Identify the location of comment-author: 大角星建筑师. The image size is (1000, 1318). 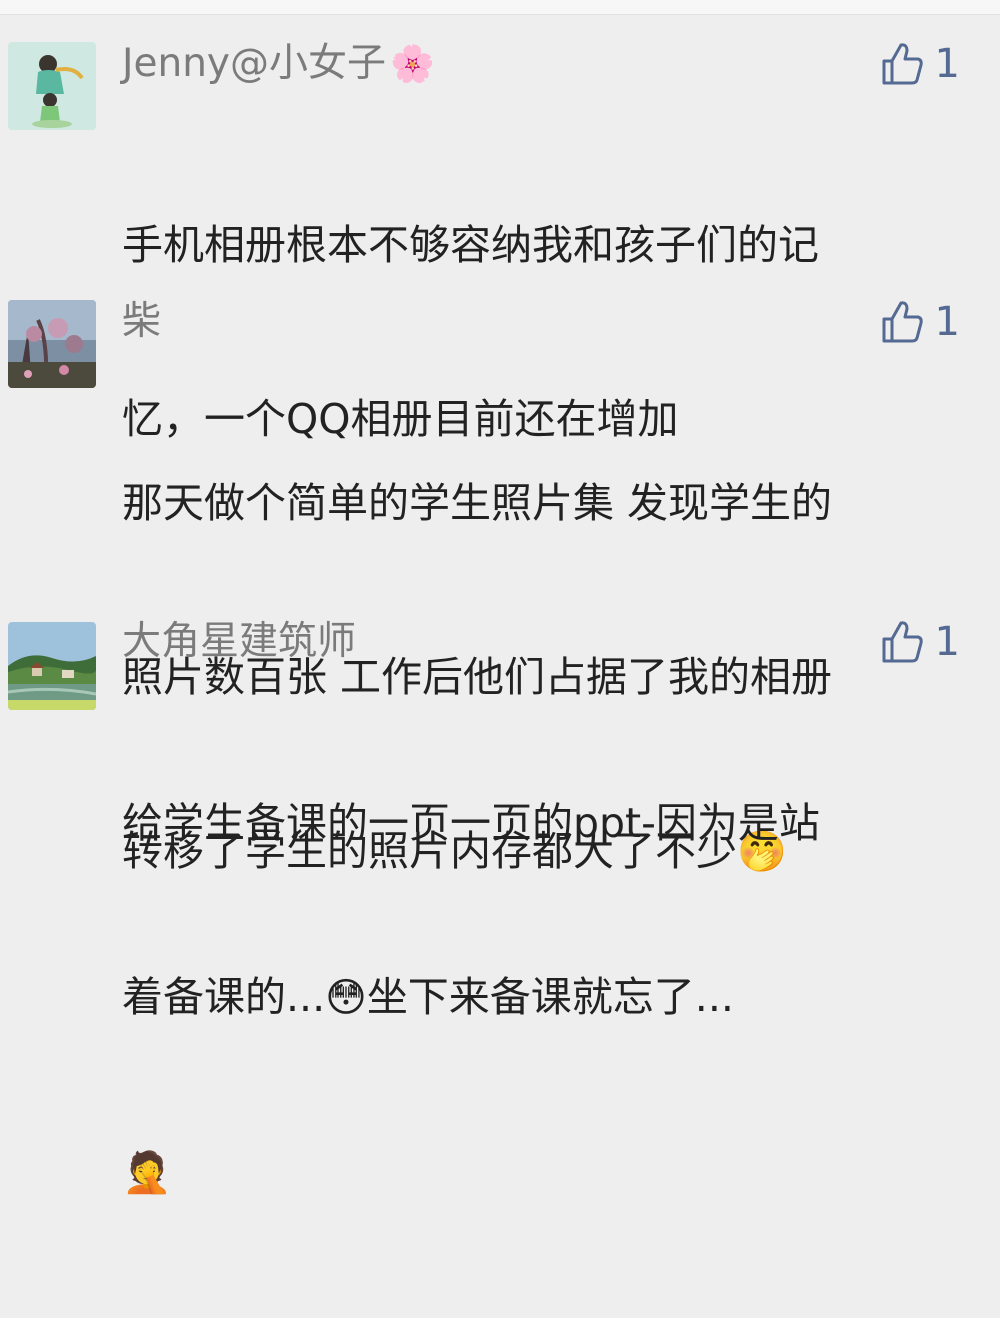
(239, 642).